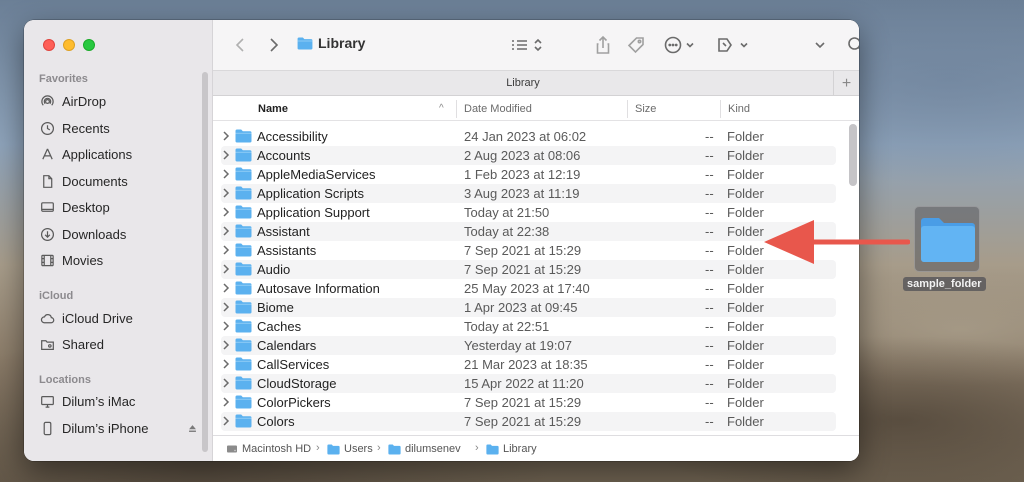 This screenshot has width=1024, height=482. I want to click on file-name: CallServices, so click(293, 364).